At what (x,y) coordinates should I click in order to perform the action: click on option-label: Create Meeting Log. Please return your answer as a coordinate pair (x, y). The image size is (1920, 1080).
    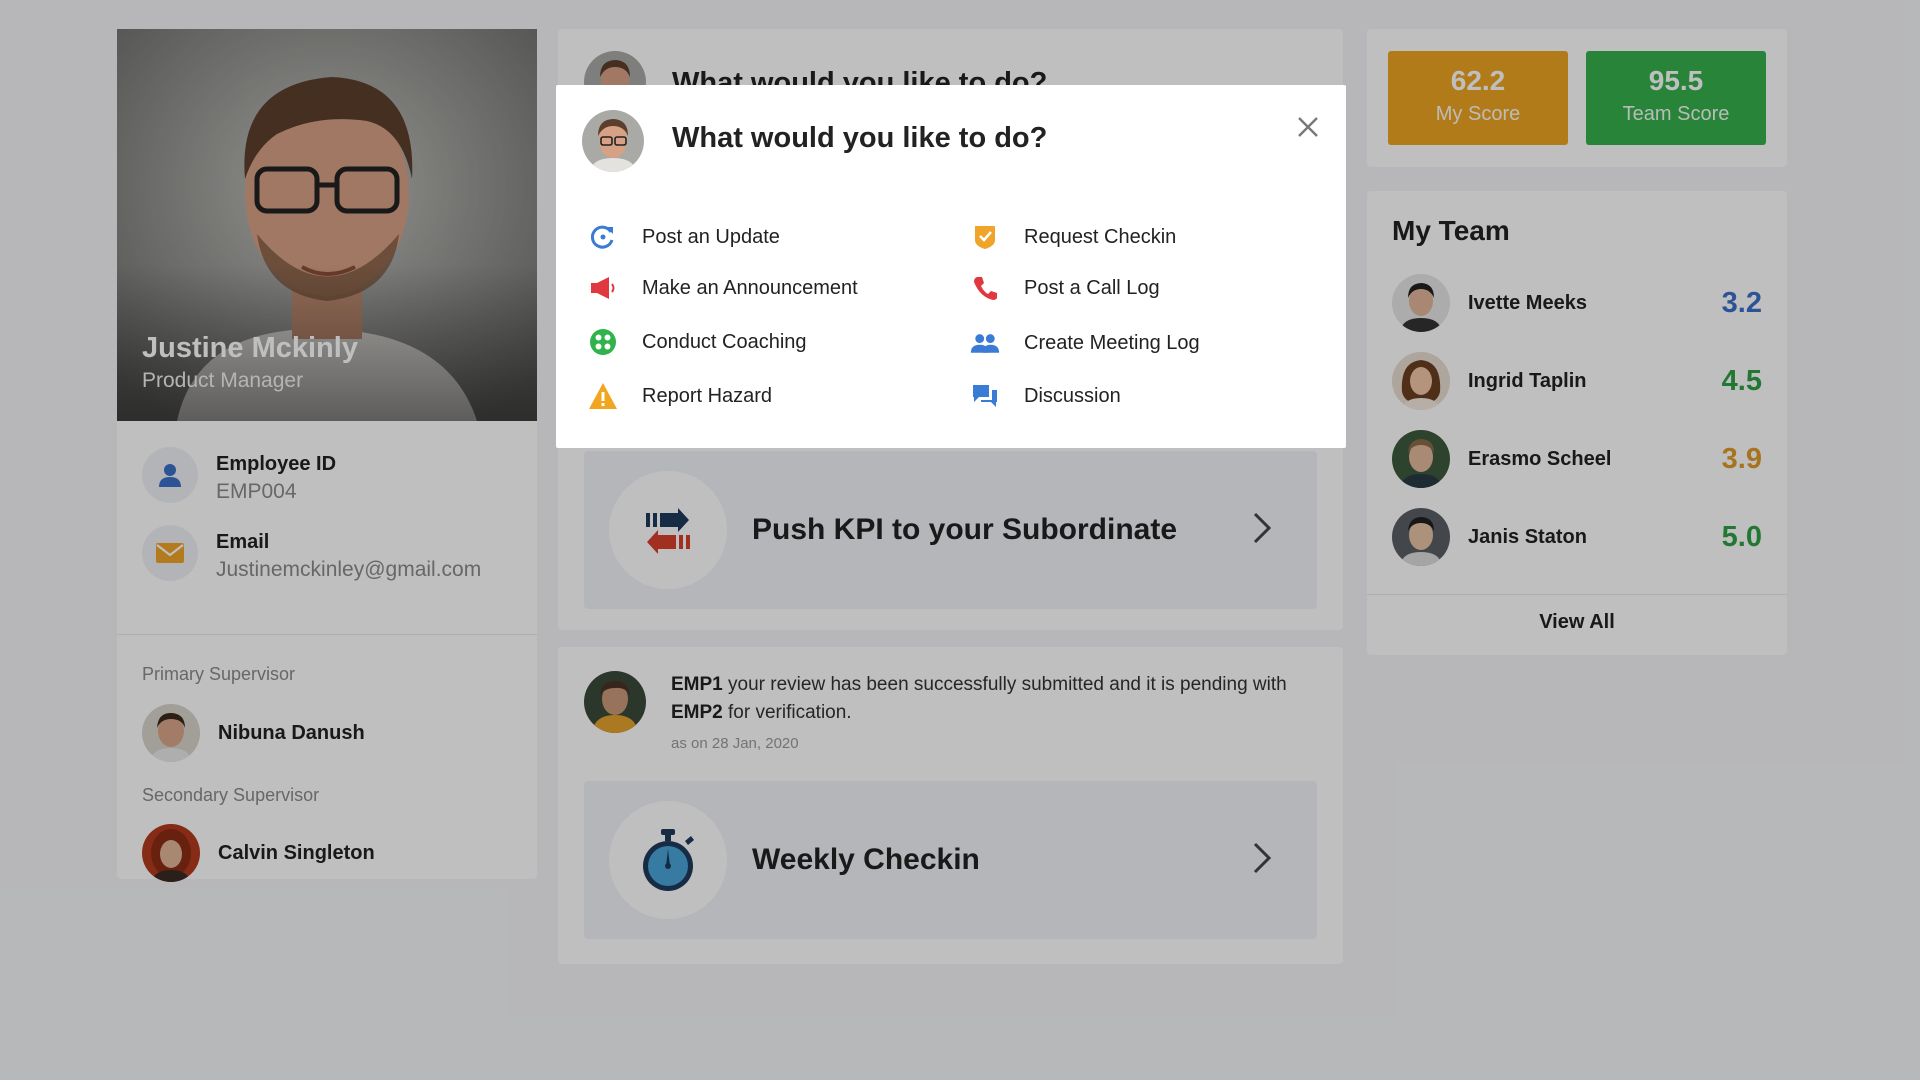
    Looking at the image, I should click on (1112, 342).